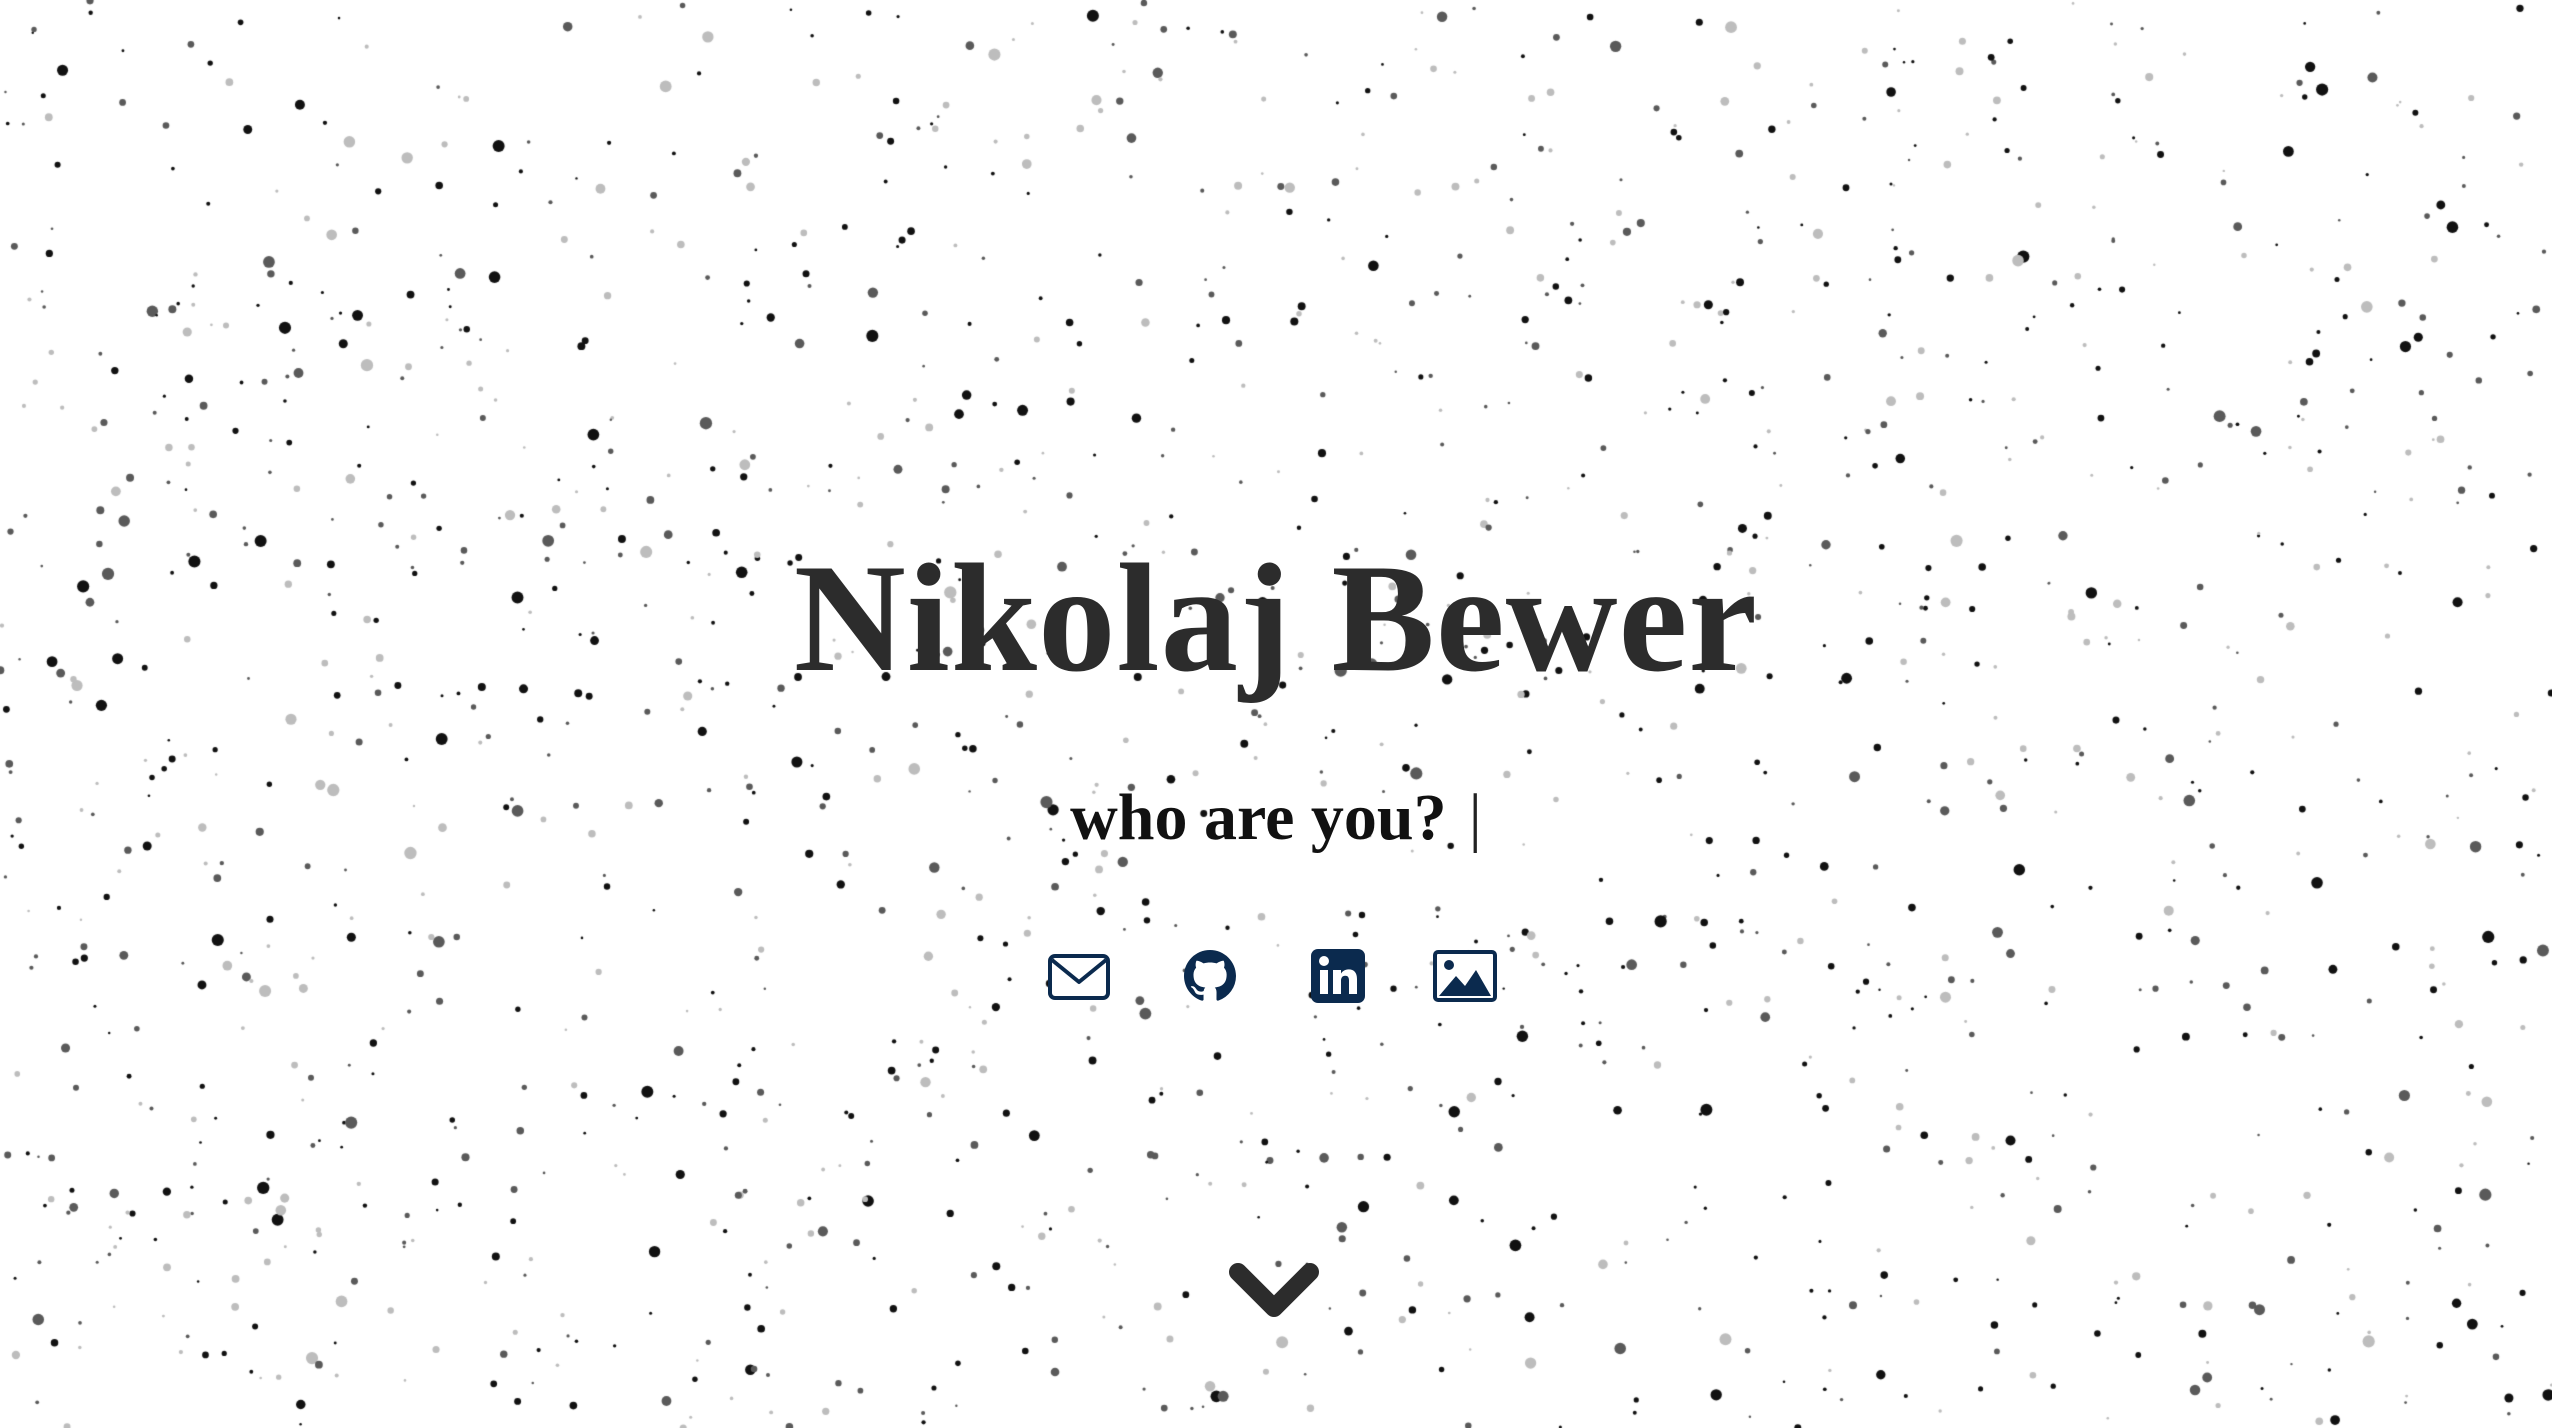 The height and width of the screenshot is (1428, 2552). What do you see at coordinates (1475, 817) in the screenshot?
I see `typing-caret: |` at bounding box center [1475, 817].